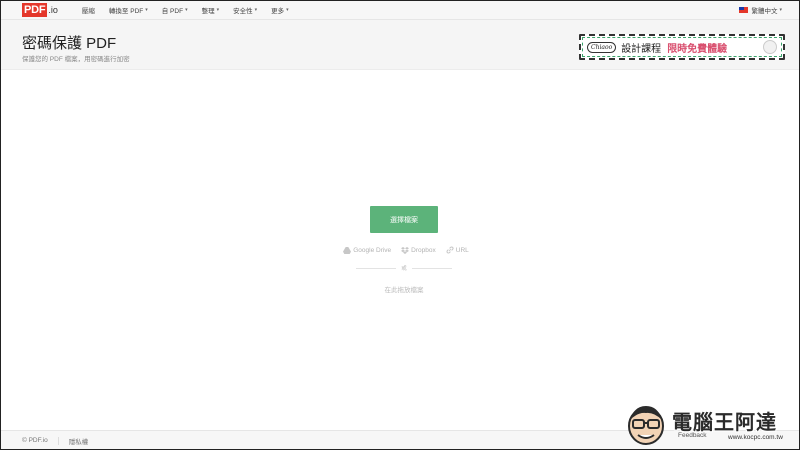 This screenshot has width=800, height=450. I want to click on nav-item-compress: 壓縮, so click(88, 10).